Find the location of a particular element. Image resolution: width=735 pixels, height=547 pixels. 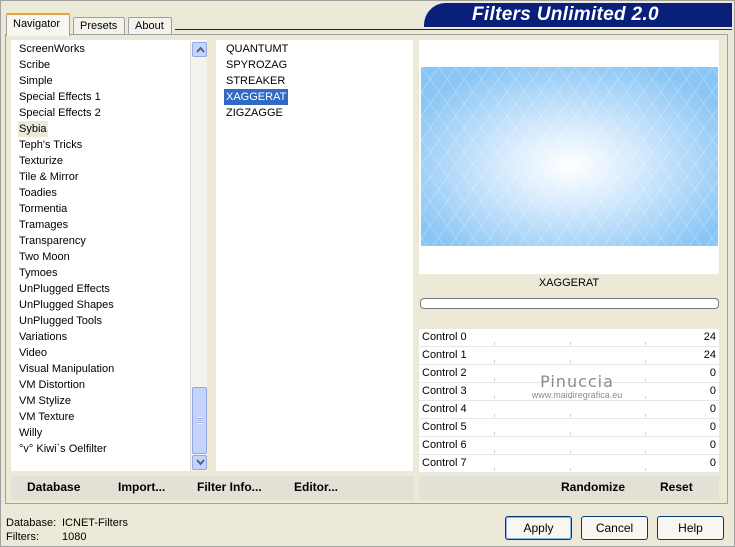

control-slider-row: Control 4 0 is located at coordinates (569, 410).